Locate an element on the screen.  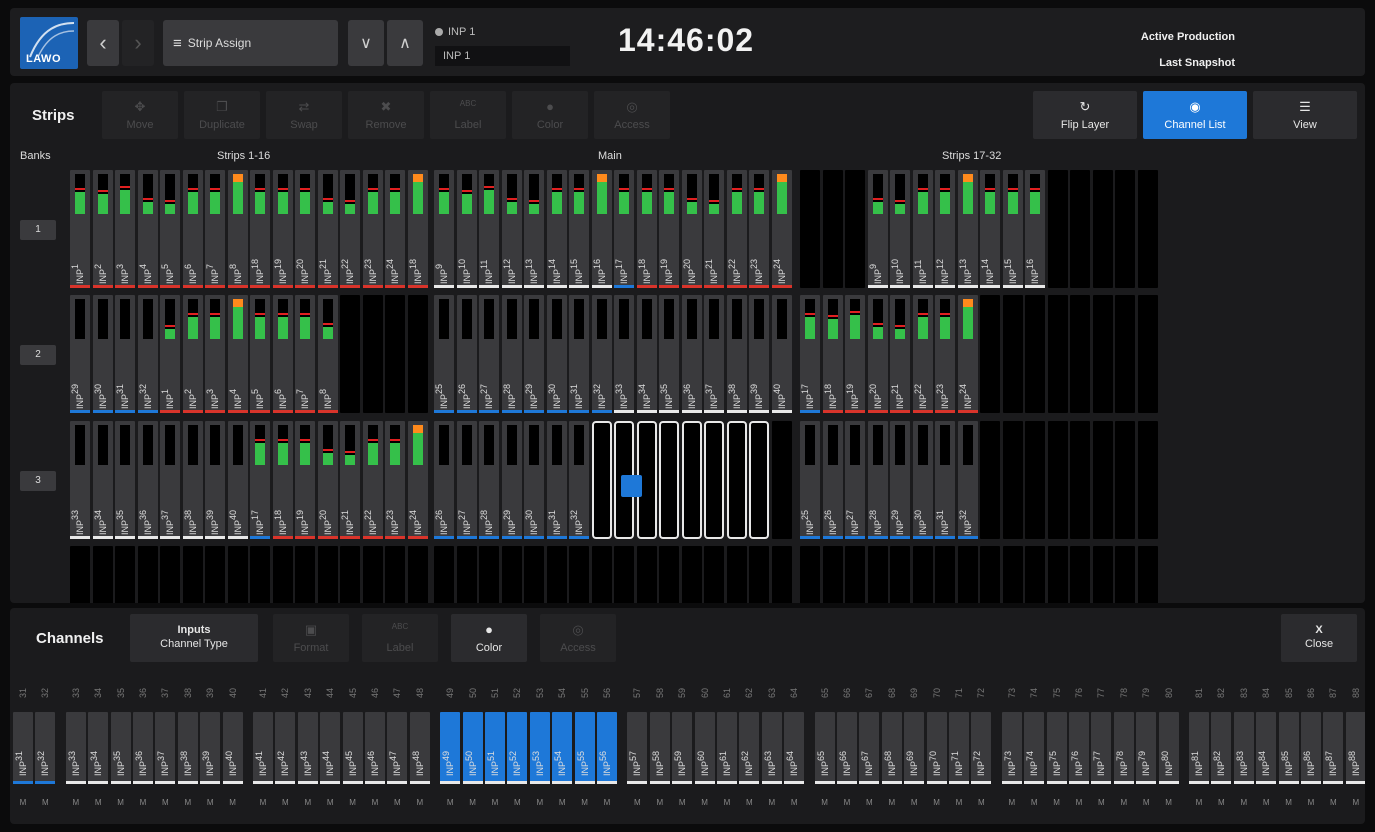
input-strip: INP 6 is located at coordinates (192, 229).